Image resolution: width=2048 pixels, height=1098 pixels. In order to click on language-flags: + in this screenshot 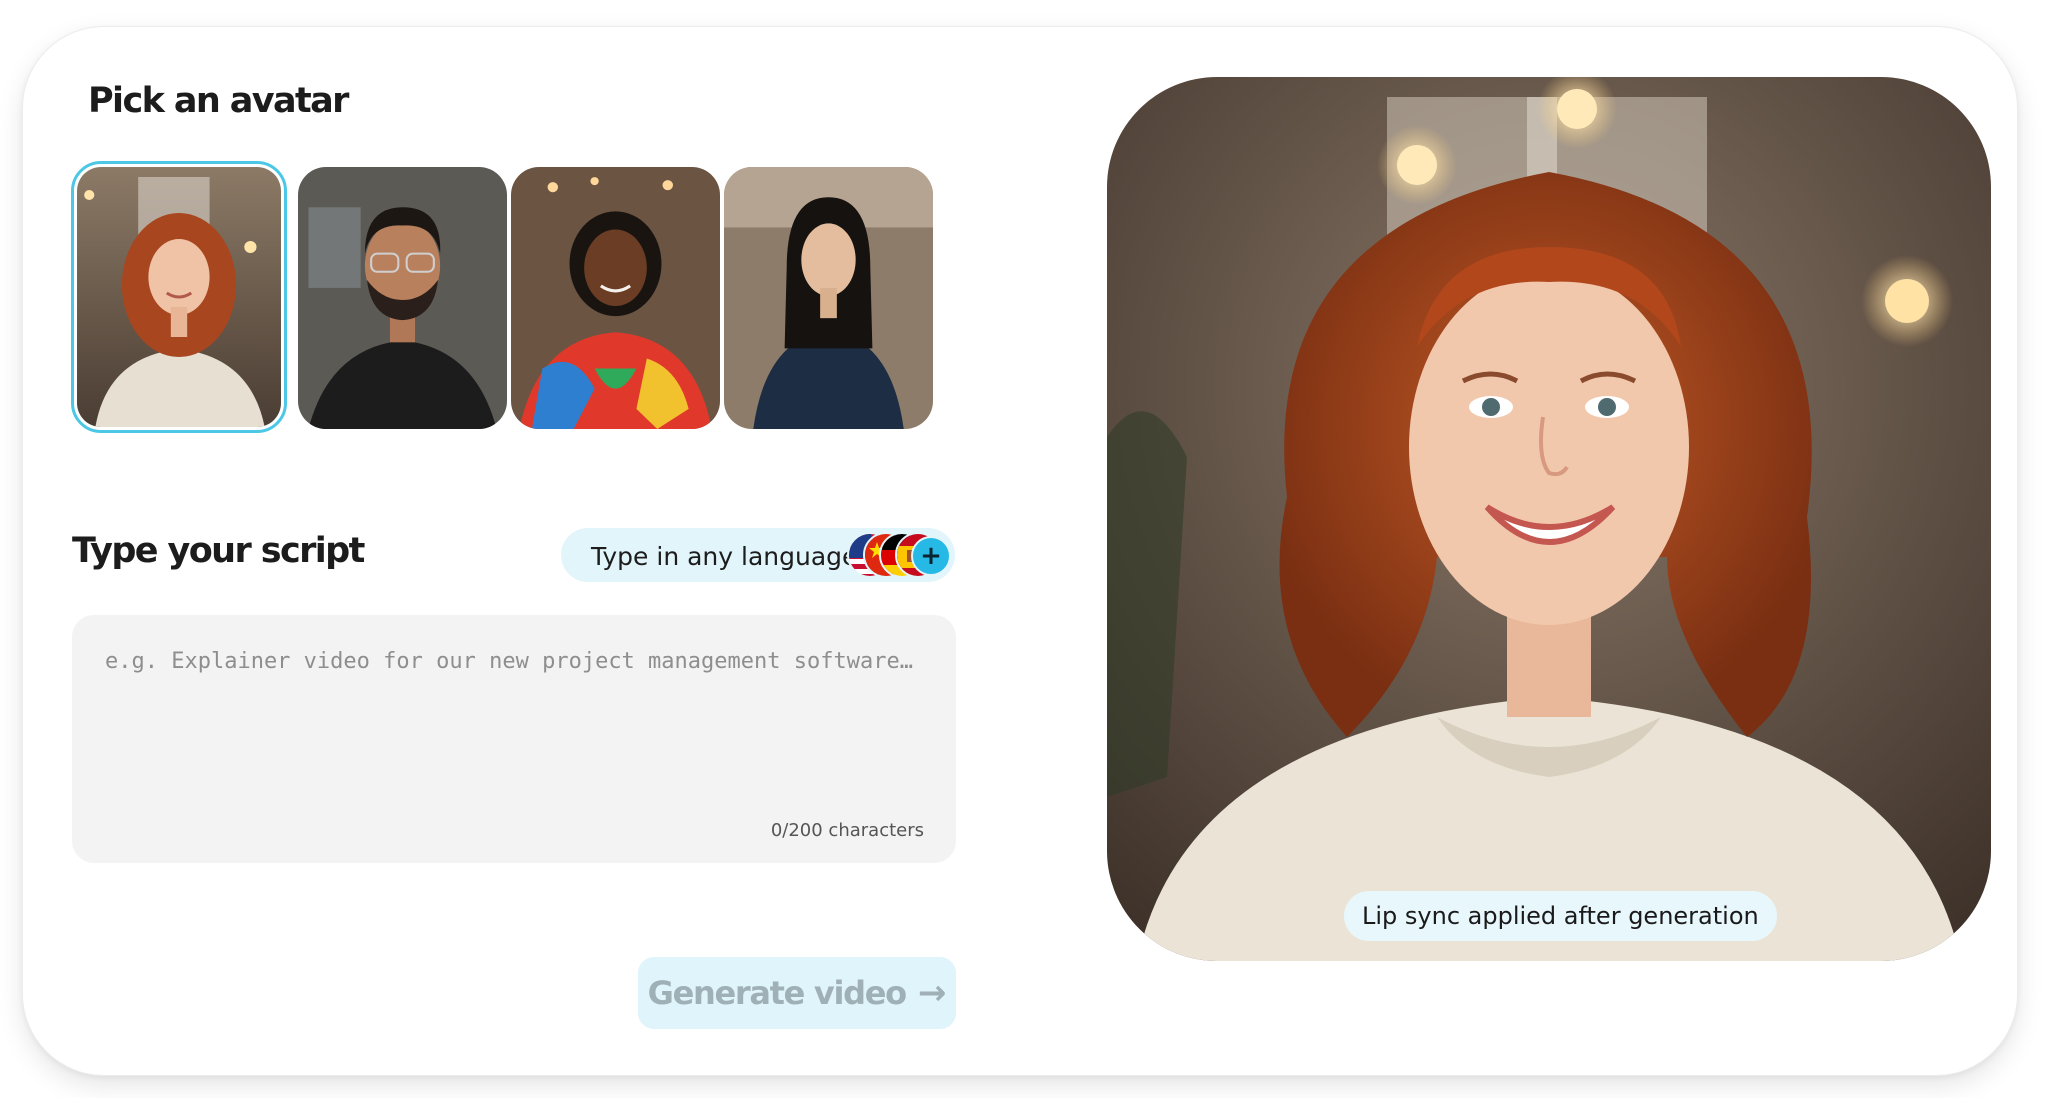, I will do `click(901, 555)`.